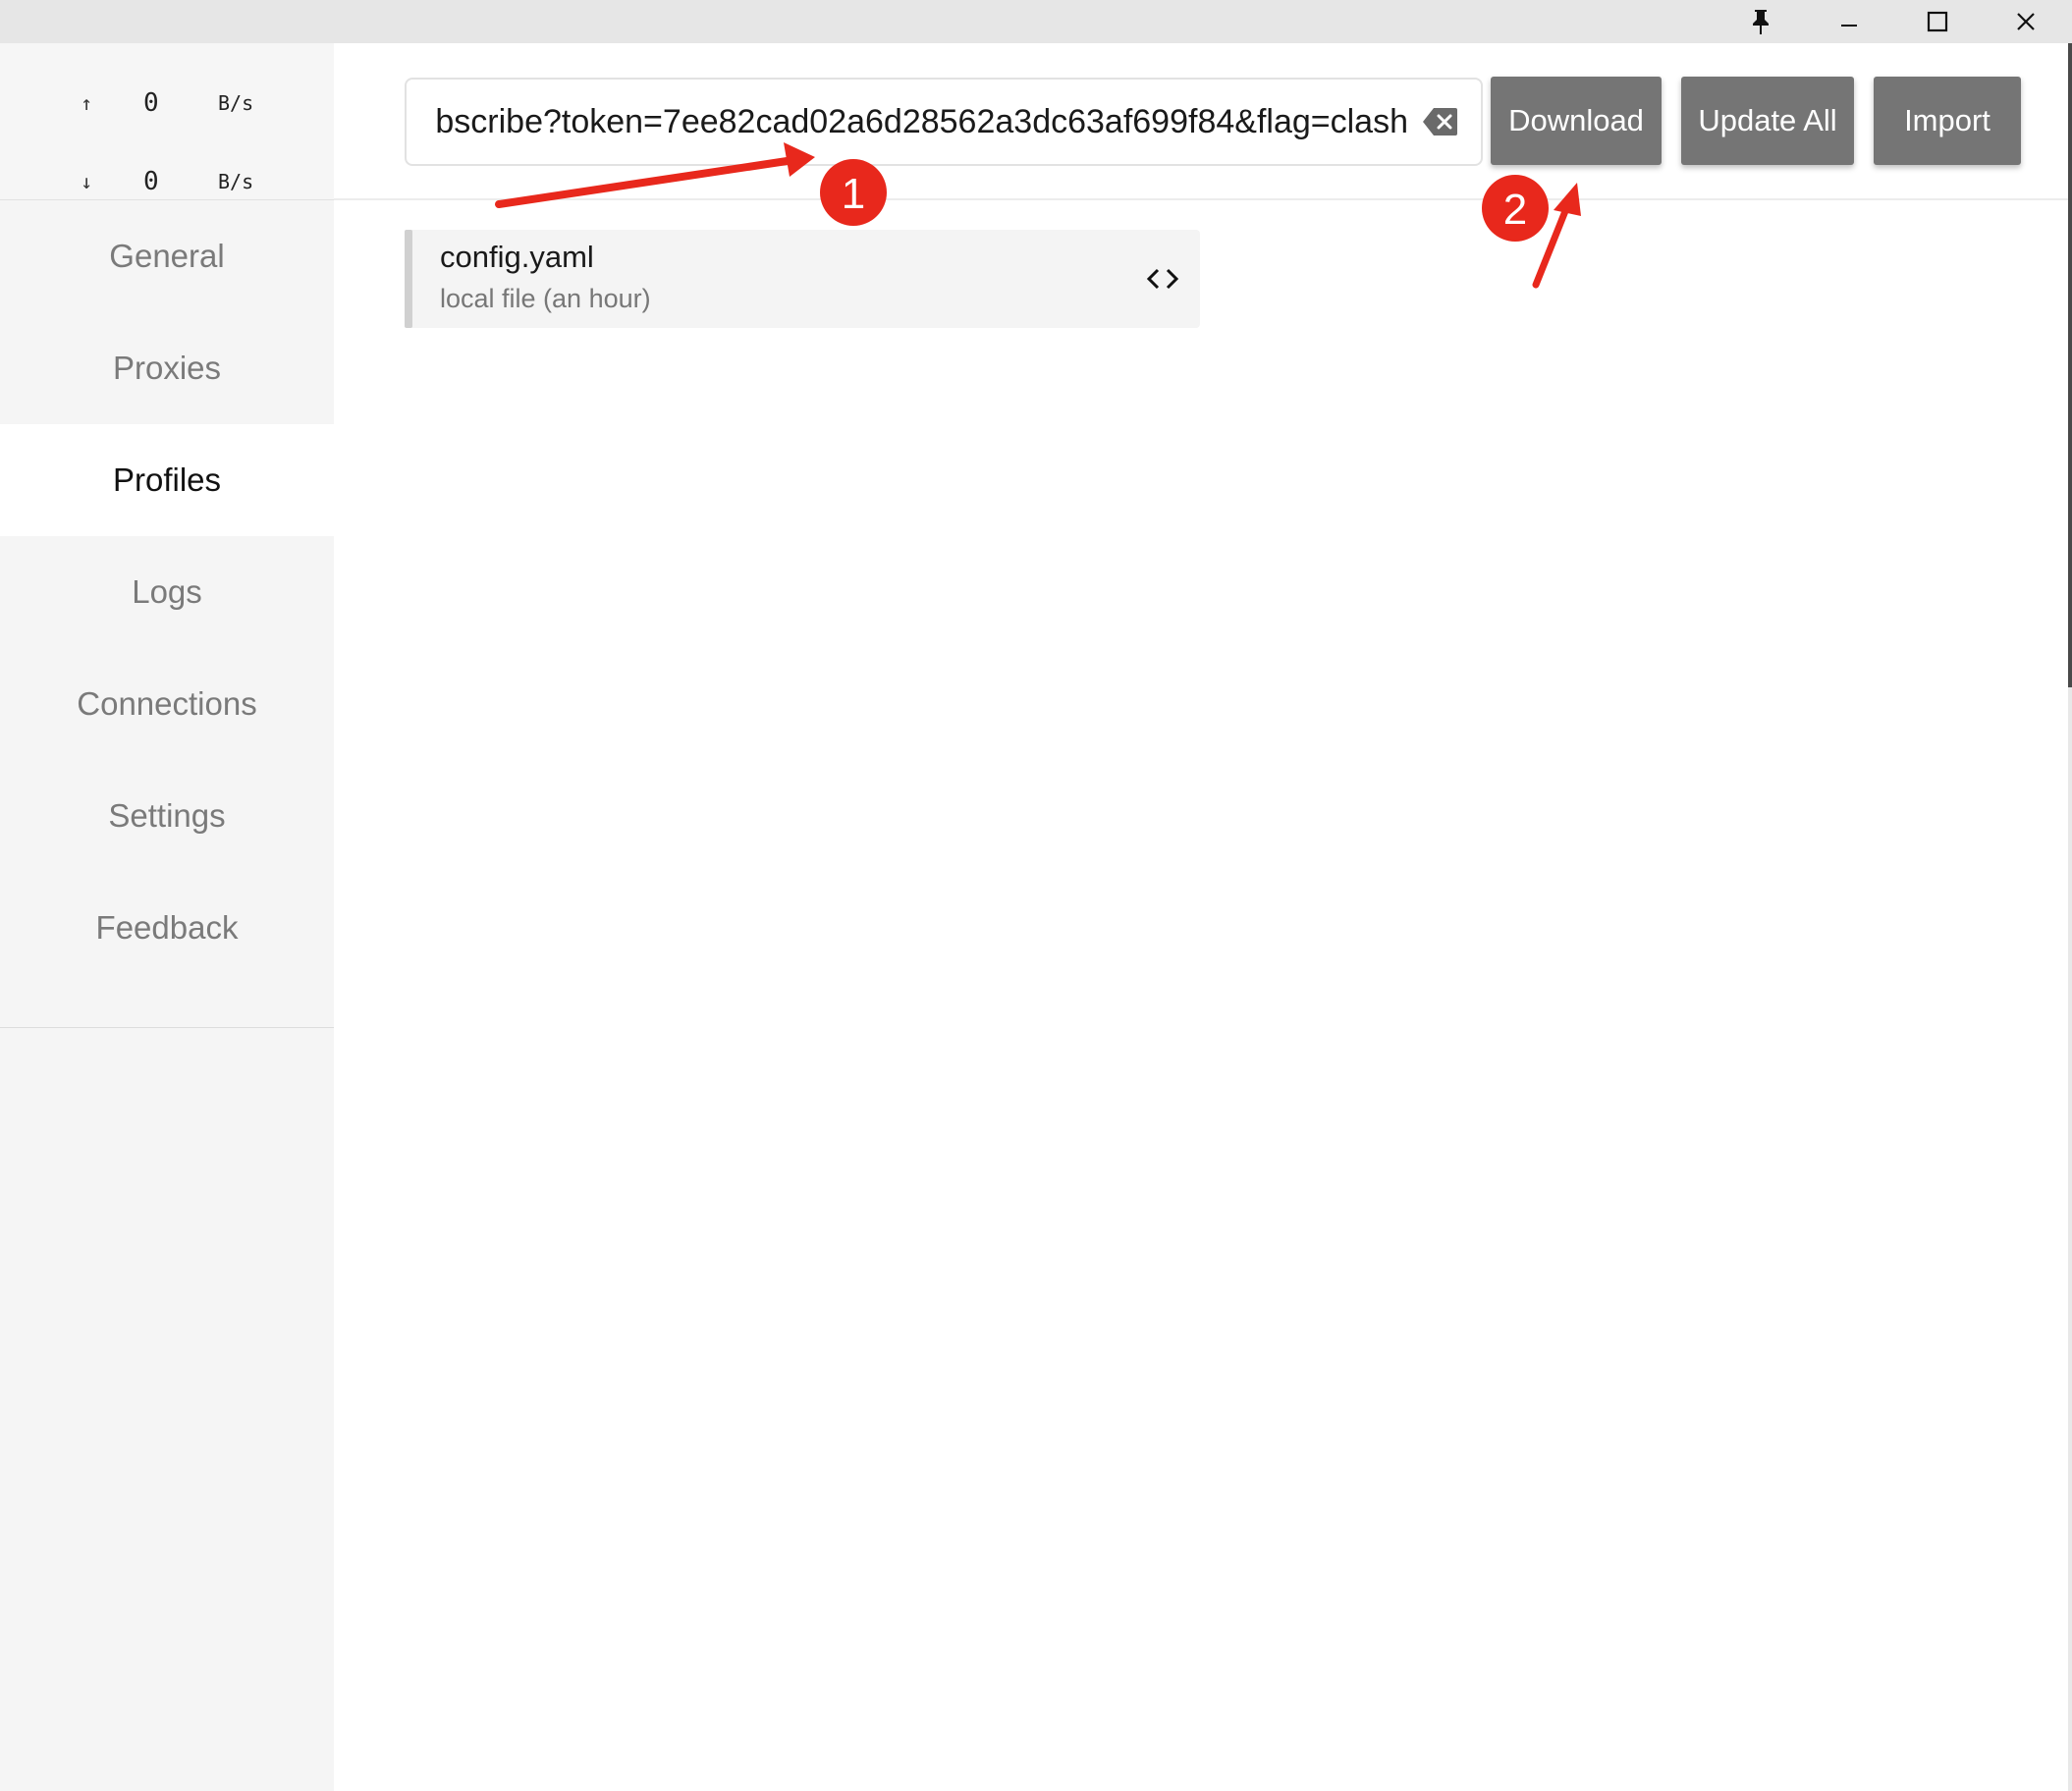  I want to click on sidebar-item-logs: Logs, so click(167, 592).